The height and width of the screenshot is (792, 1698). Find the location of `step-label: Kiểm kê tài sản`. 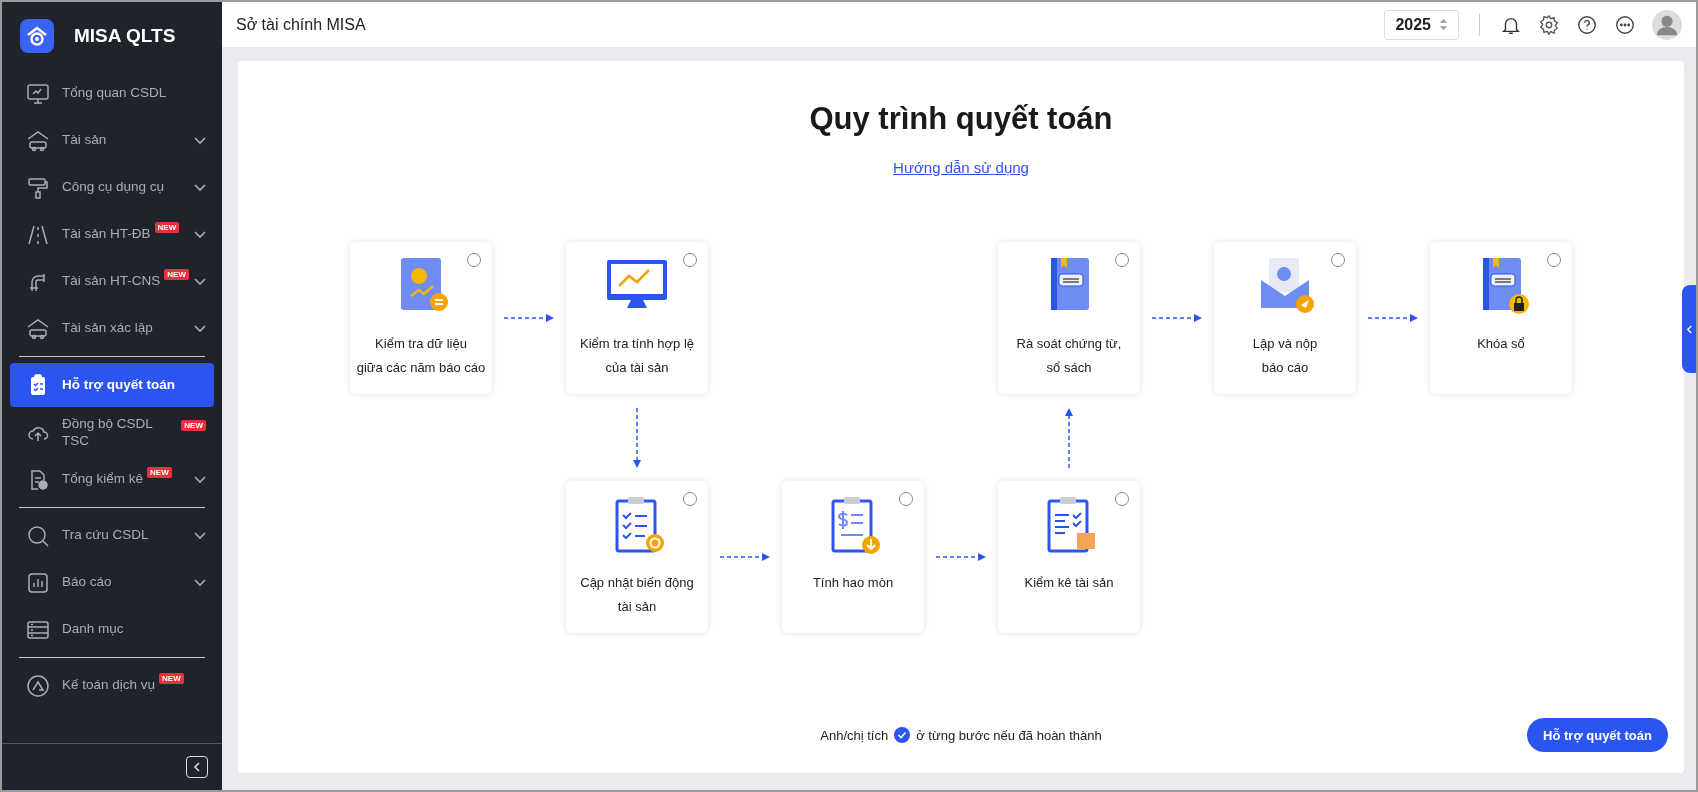

step-label: Kiểm kê tài sản is located at coordinates (1069, 583).